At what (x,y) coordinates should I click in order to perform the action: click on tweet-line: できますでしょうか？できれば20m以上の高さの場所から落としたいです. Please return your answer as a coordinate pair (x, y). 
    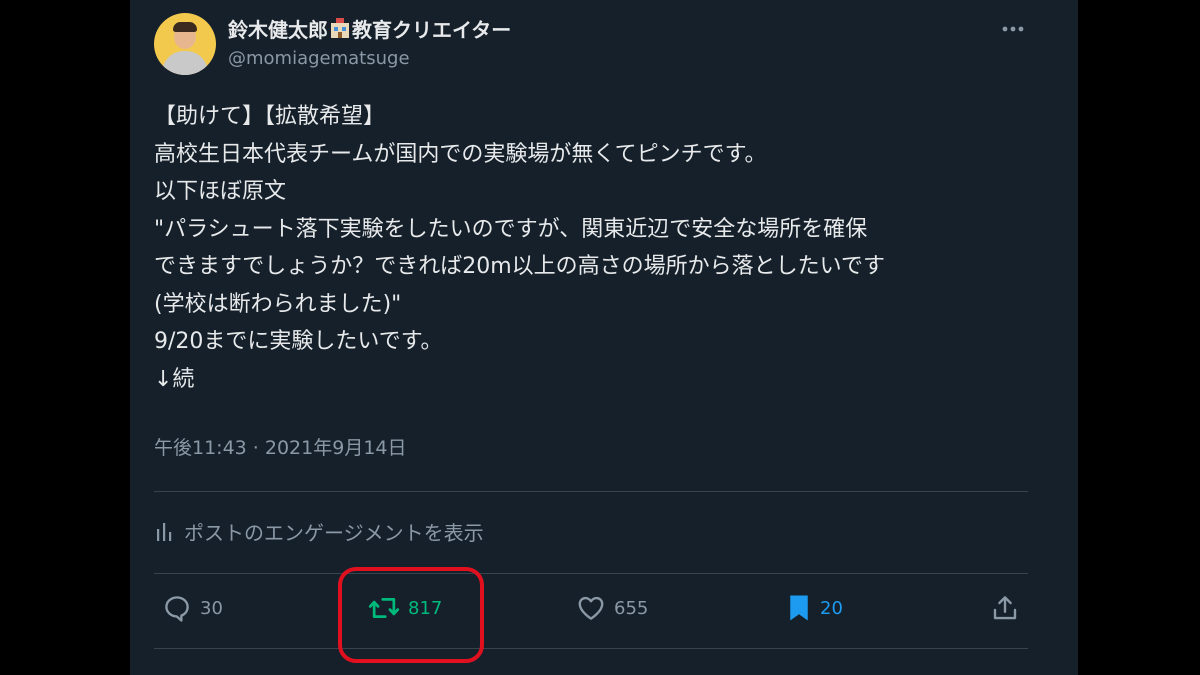
    Looking at the image, I should click on (519, 266).